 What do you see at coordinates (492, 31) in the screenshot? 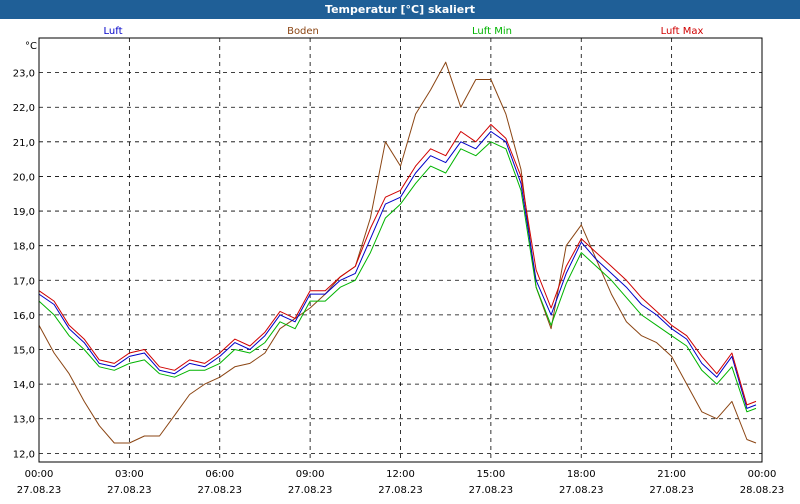
I see `legend-luft-min: Luft Min` at bounding box center [492, 31].